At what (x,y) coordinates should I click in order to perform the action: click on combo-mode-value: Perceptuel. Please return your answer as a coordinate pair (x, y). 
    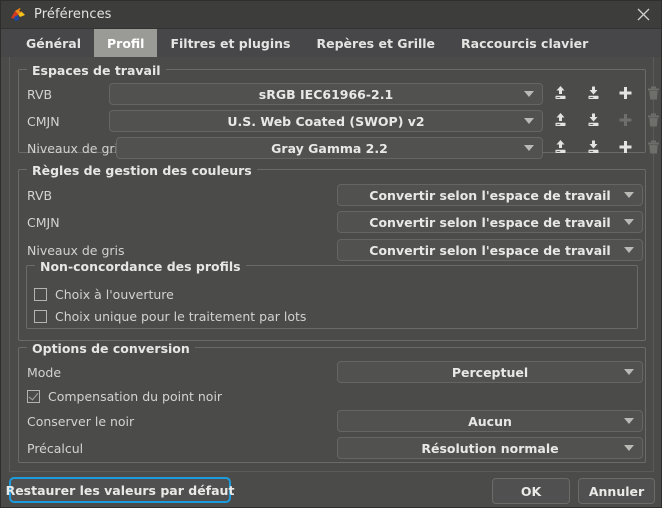
    Looking at the image, I should click on (490, 372).